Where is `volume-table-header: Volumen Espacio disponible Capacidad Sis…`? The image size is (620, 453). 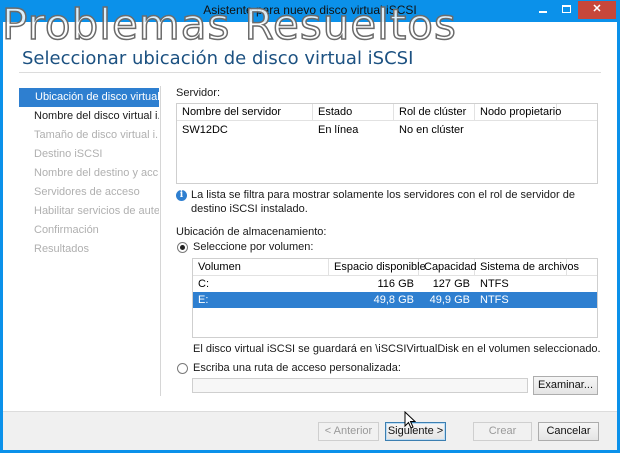 volume-table-header: Volumen Espacio disponible Capacidad Sis… is located at coordinates (395, 267).